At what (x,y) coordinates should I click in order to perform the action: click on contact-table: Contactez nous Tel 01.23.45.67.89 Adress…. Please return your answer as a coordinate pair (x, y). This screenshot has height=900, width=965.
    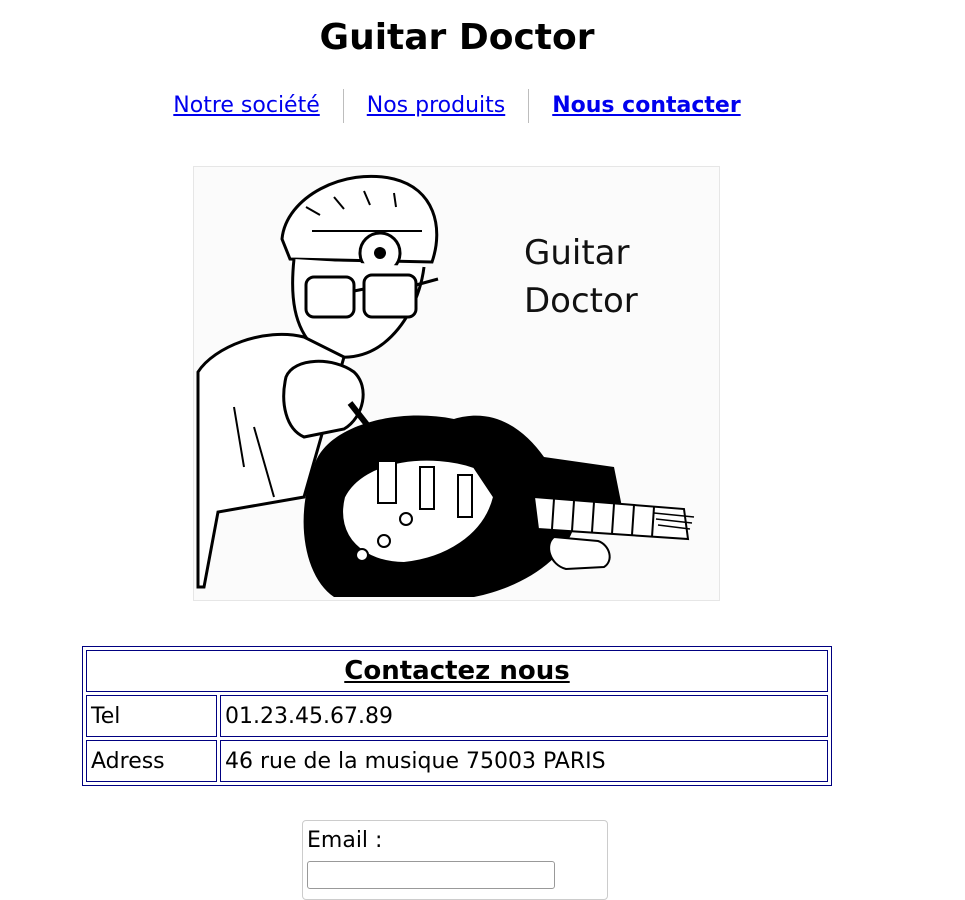
    Looking at the image, I should click on (457, 716).